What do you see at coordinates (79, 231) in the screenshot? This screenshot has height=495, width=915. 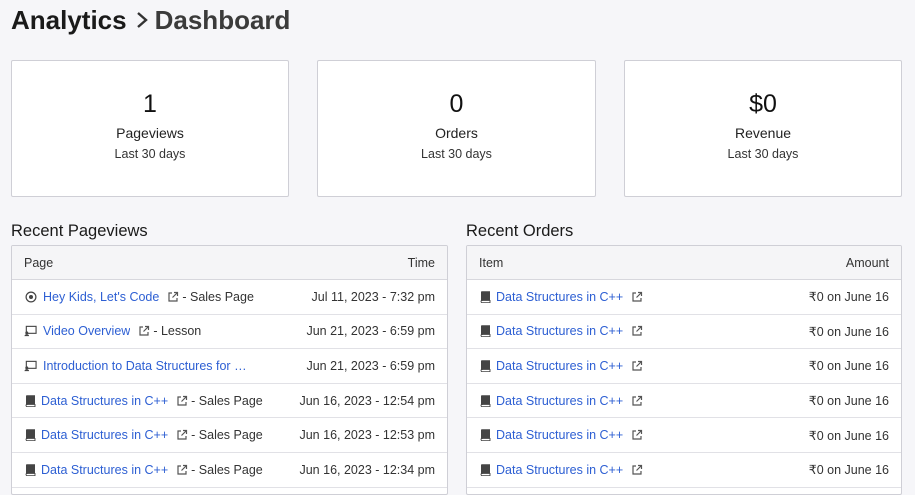 I see `recent-pageviews-title: Recent Pageviews` at bounding box center [79, 231].